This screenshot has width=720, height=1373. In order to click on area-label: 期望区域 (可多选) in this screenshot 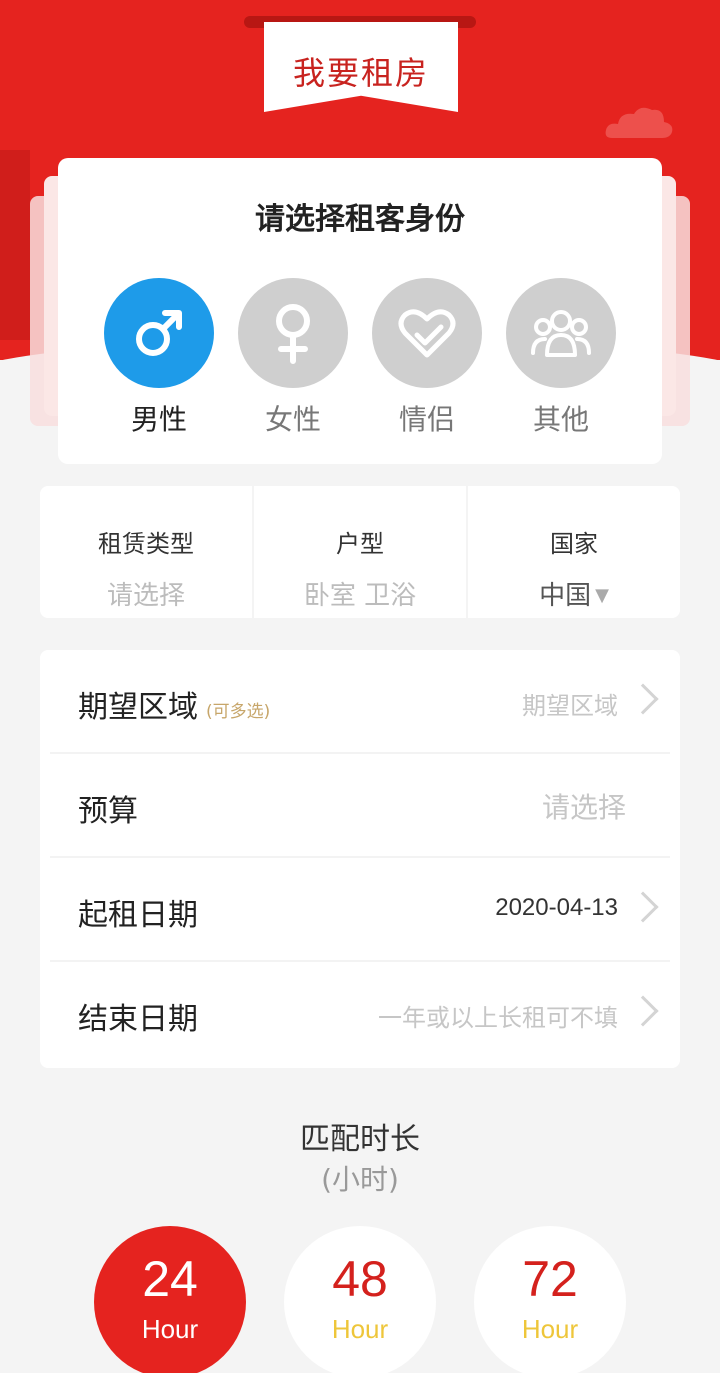, I will do `click(174, 707)`.